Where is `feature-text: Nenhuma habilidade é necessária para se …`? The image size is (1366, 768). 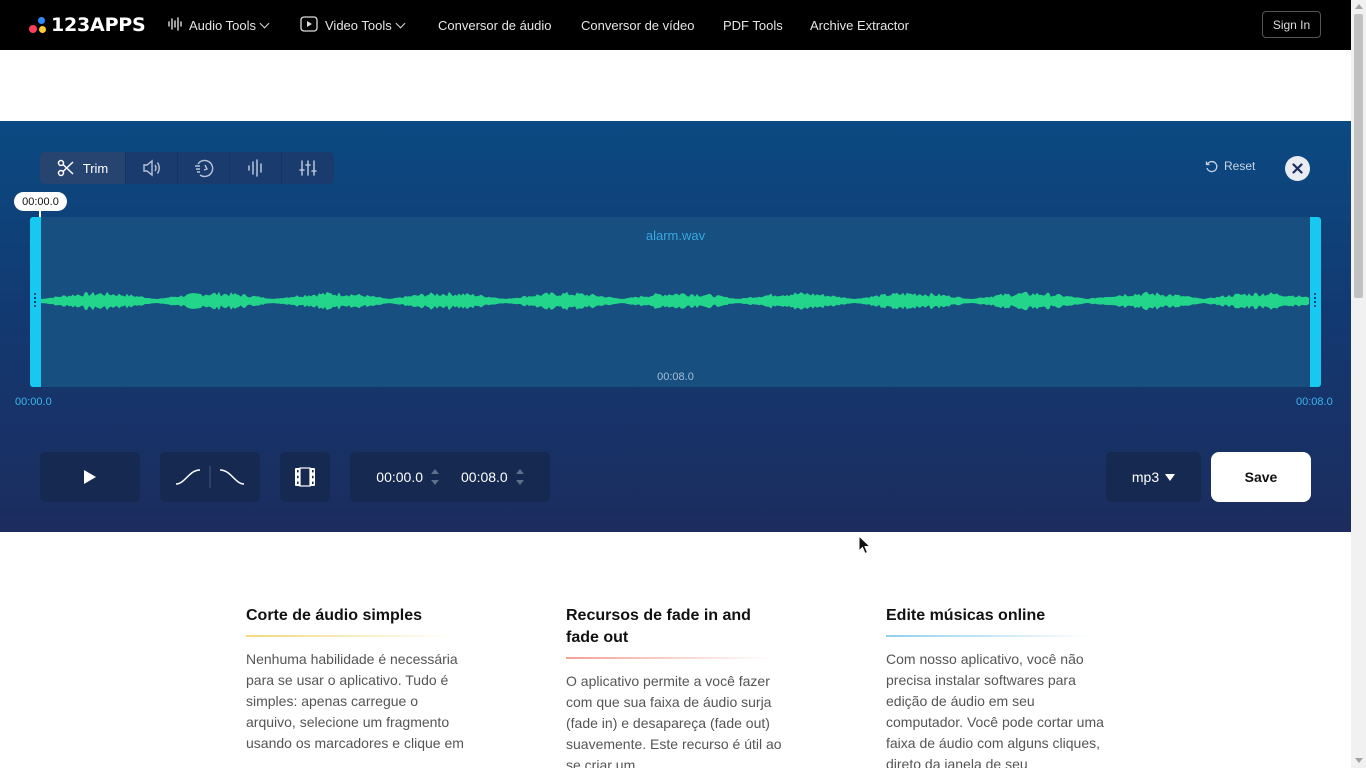 feature-text: Nenhuma habilidade é necessária para se … is located at coordinates (355, 701).